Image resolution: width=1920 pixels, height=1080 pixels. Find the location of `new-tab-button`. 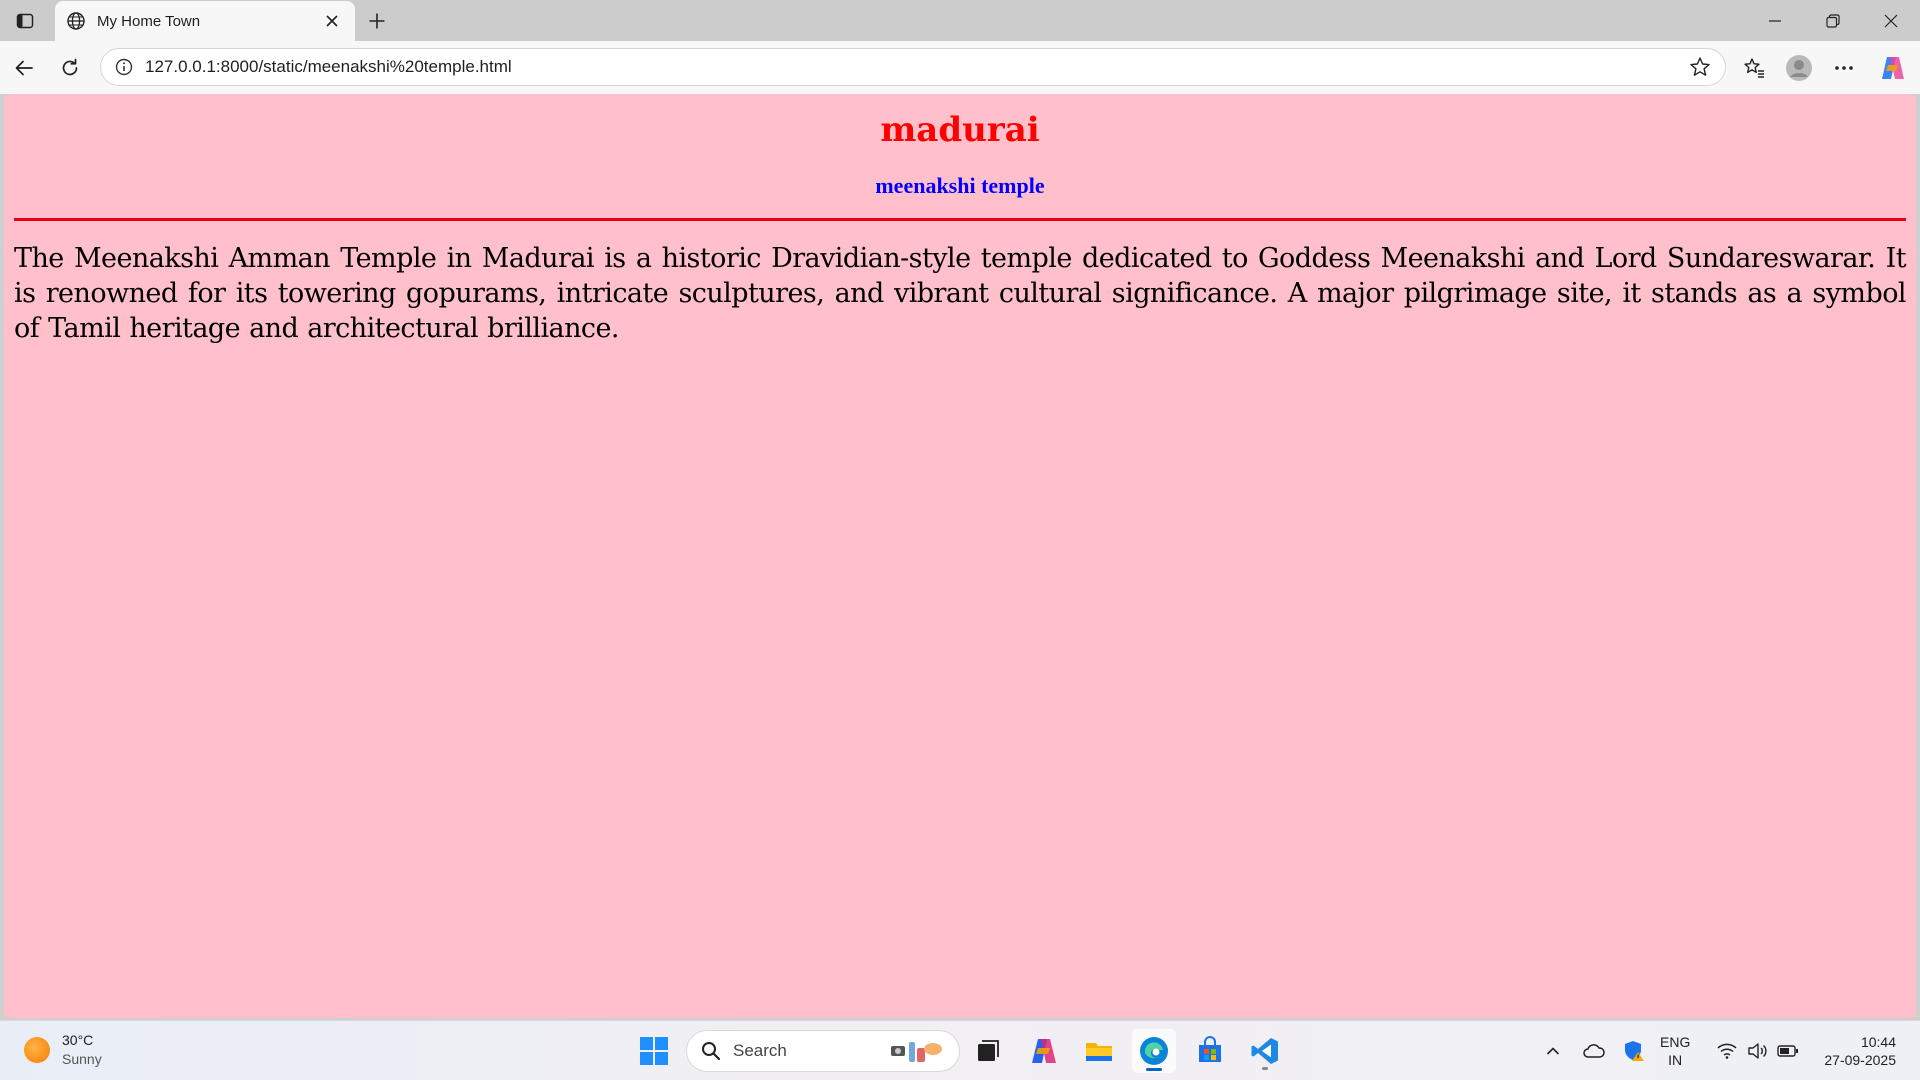

new-tab-button is located at coordinates (377, 21).